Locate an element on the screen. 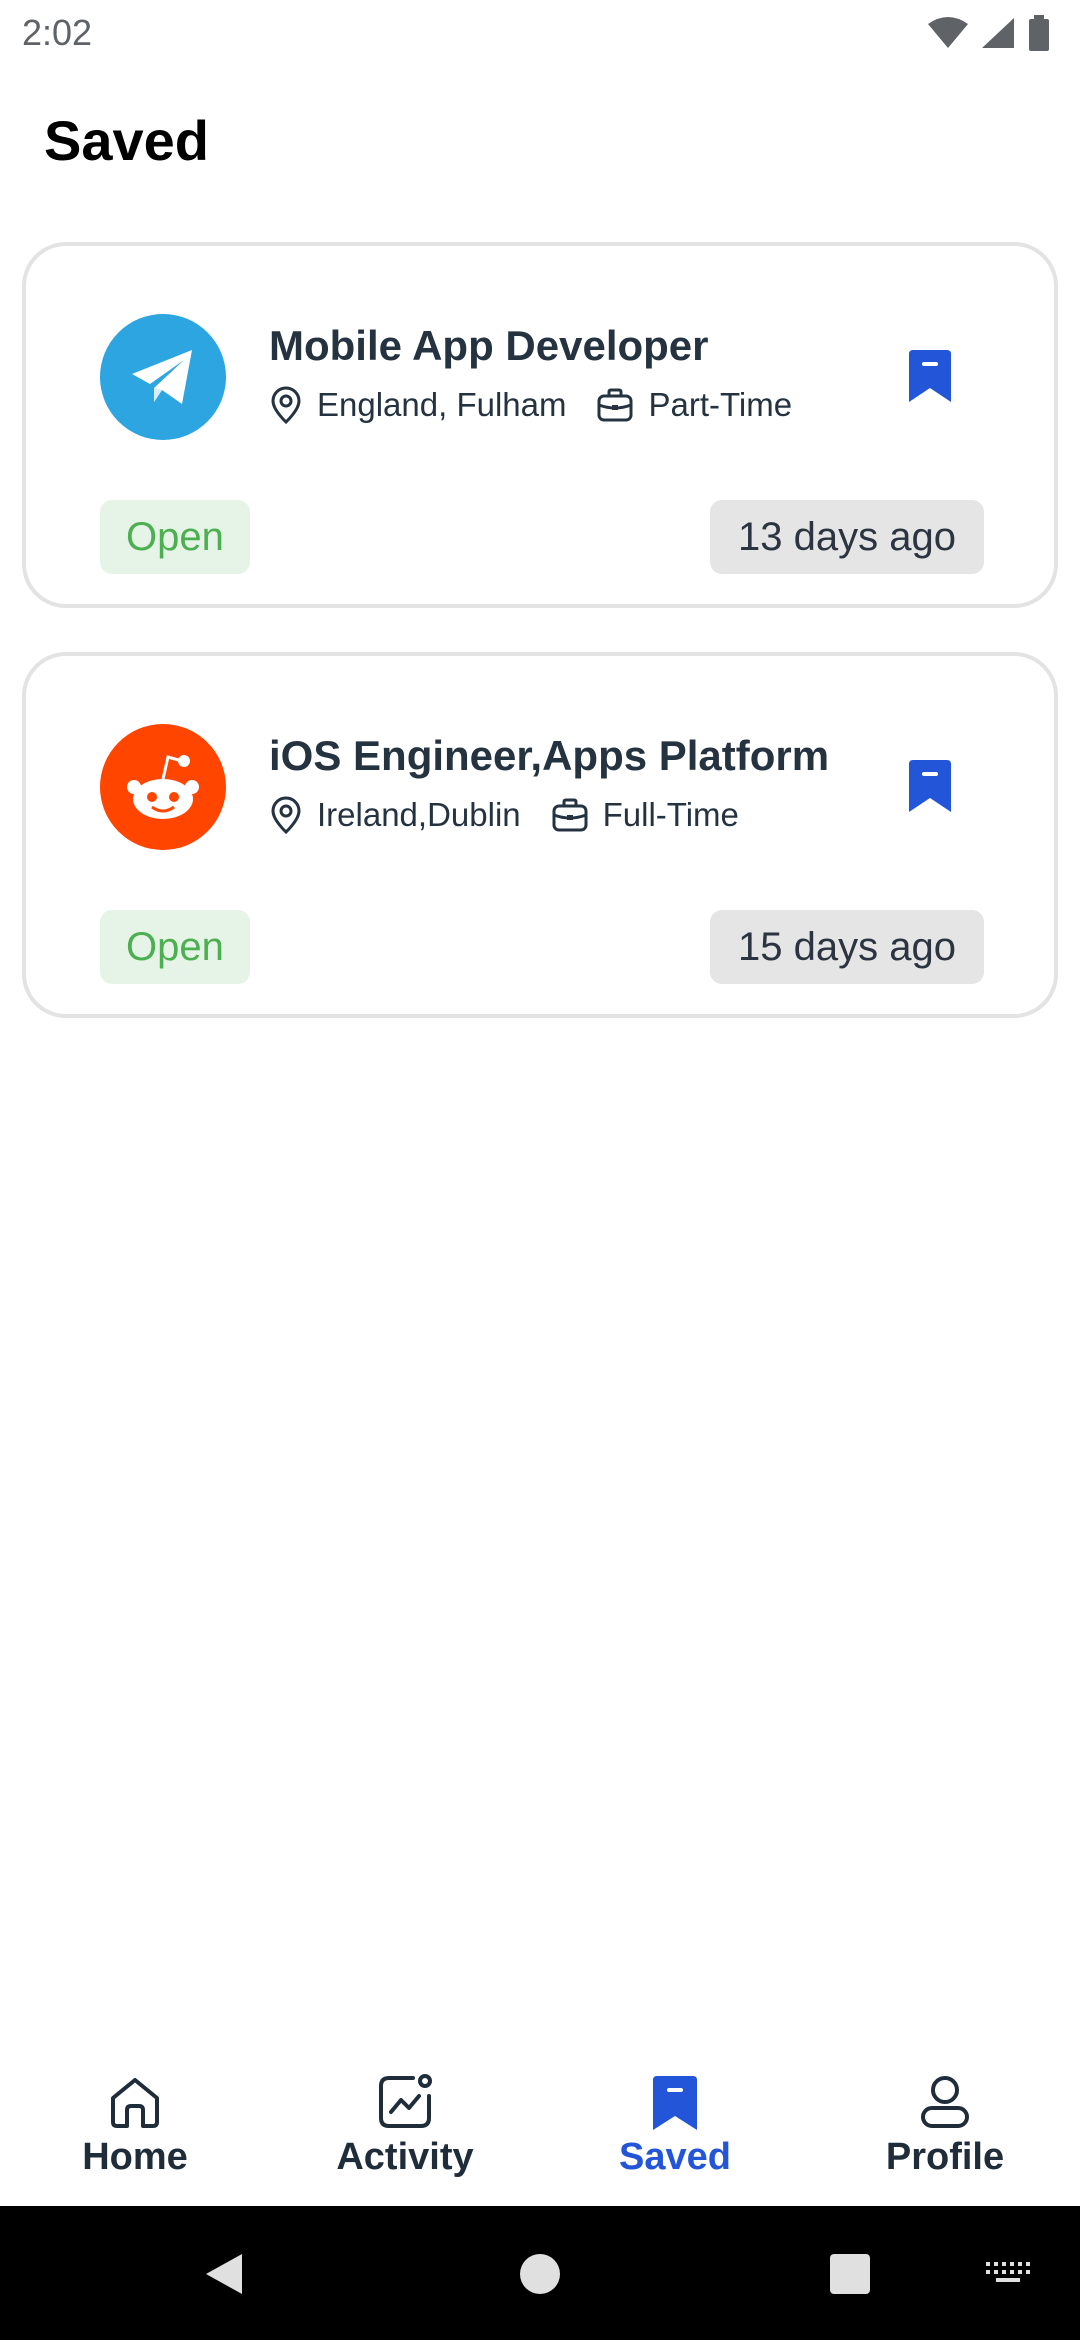 The height and width of the screenshot is (2340, 1080). job-type-text: Part-Time is located at coordinates (720, 404).